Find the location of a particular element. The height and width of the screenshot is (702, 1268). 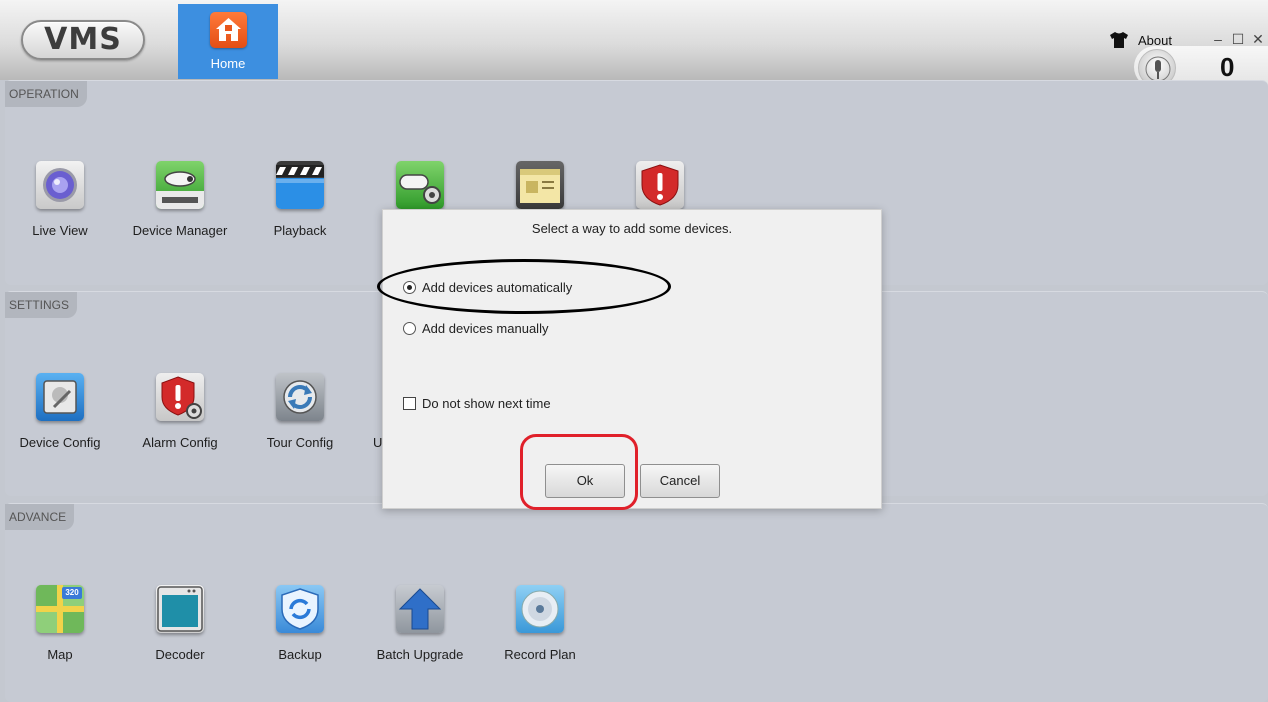

tile-map: 320 Map is located at coordinates (60, 630).